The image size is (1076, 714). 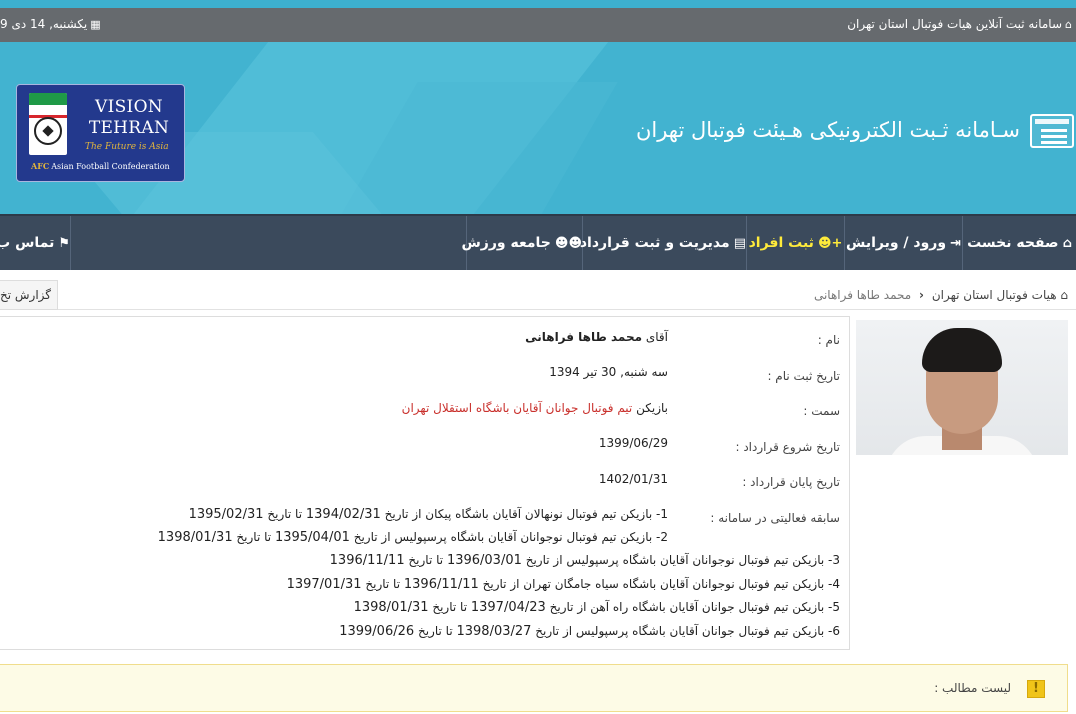 I want to click on iran-federation-emblem, so click(x=48, y=124).